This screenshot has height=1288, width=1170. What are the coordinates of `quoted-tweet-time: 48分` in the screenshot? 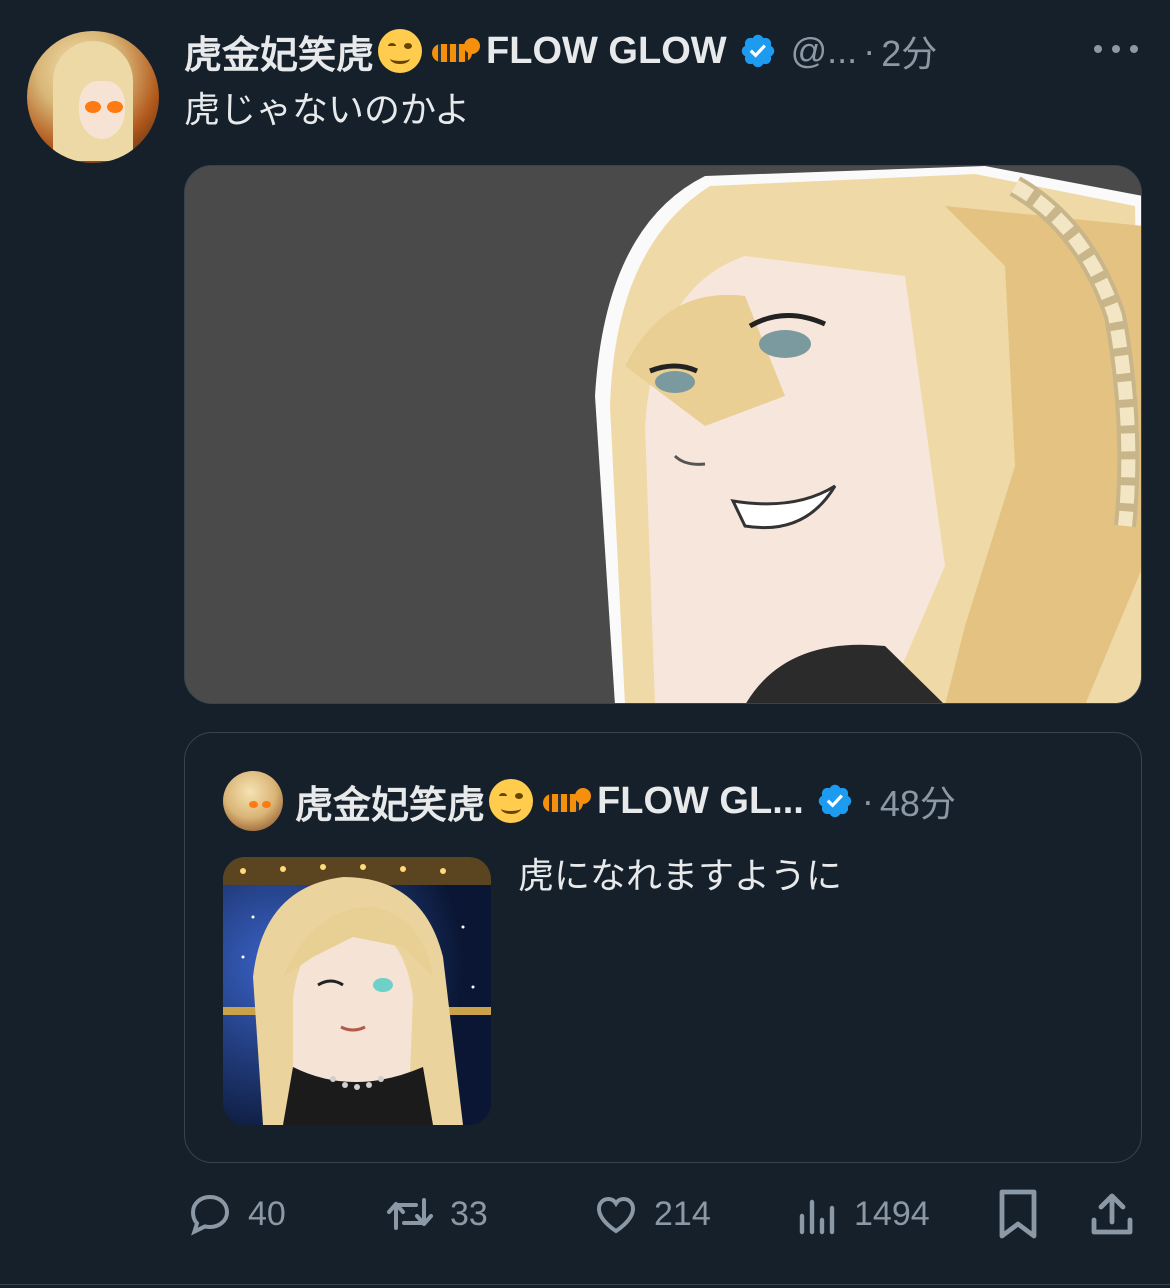 It's located at (918, 801).